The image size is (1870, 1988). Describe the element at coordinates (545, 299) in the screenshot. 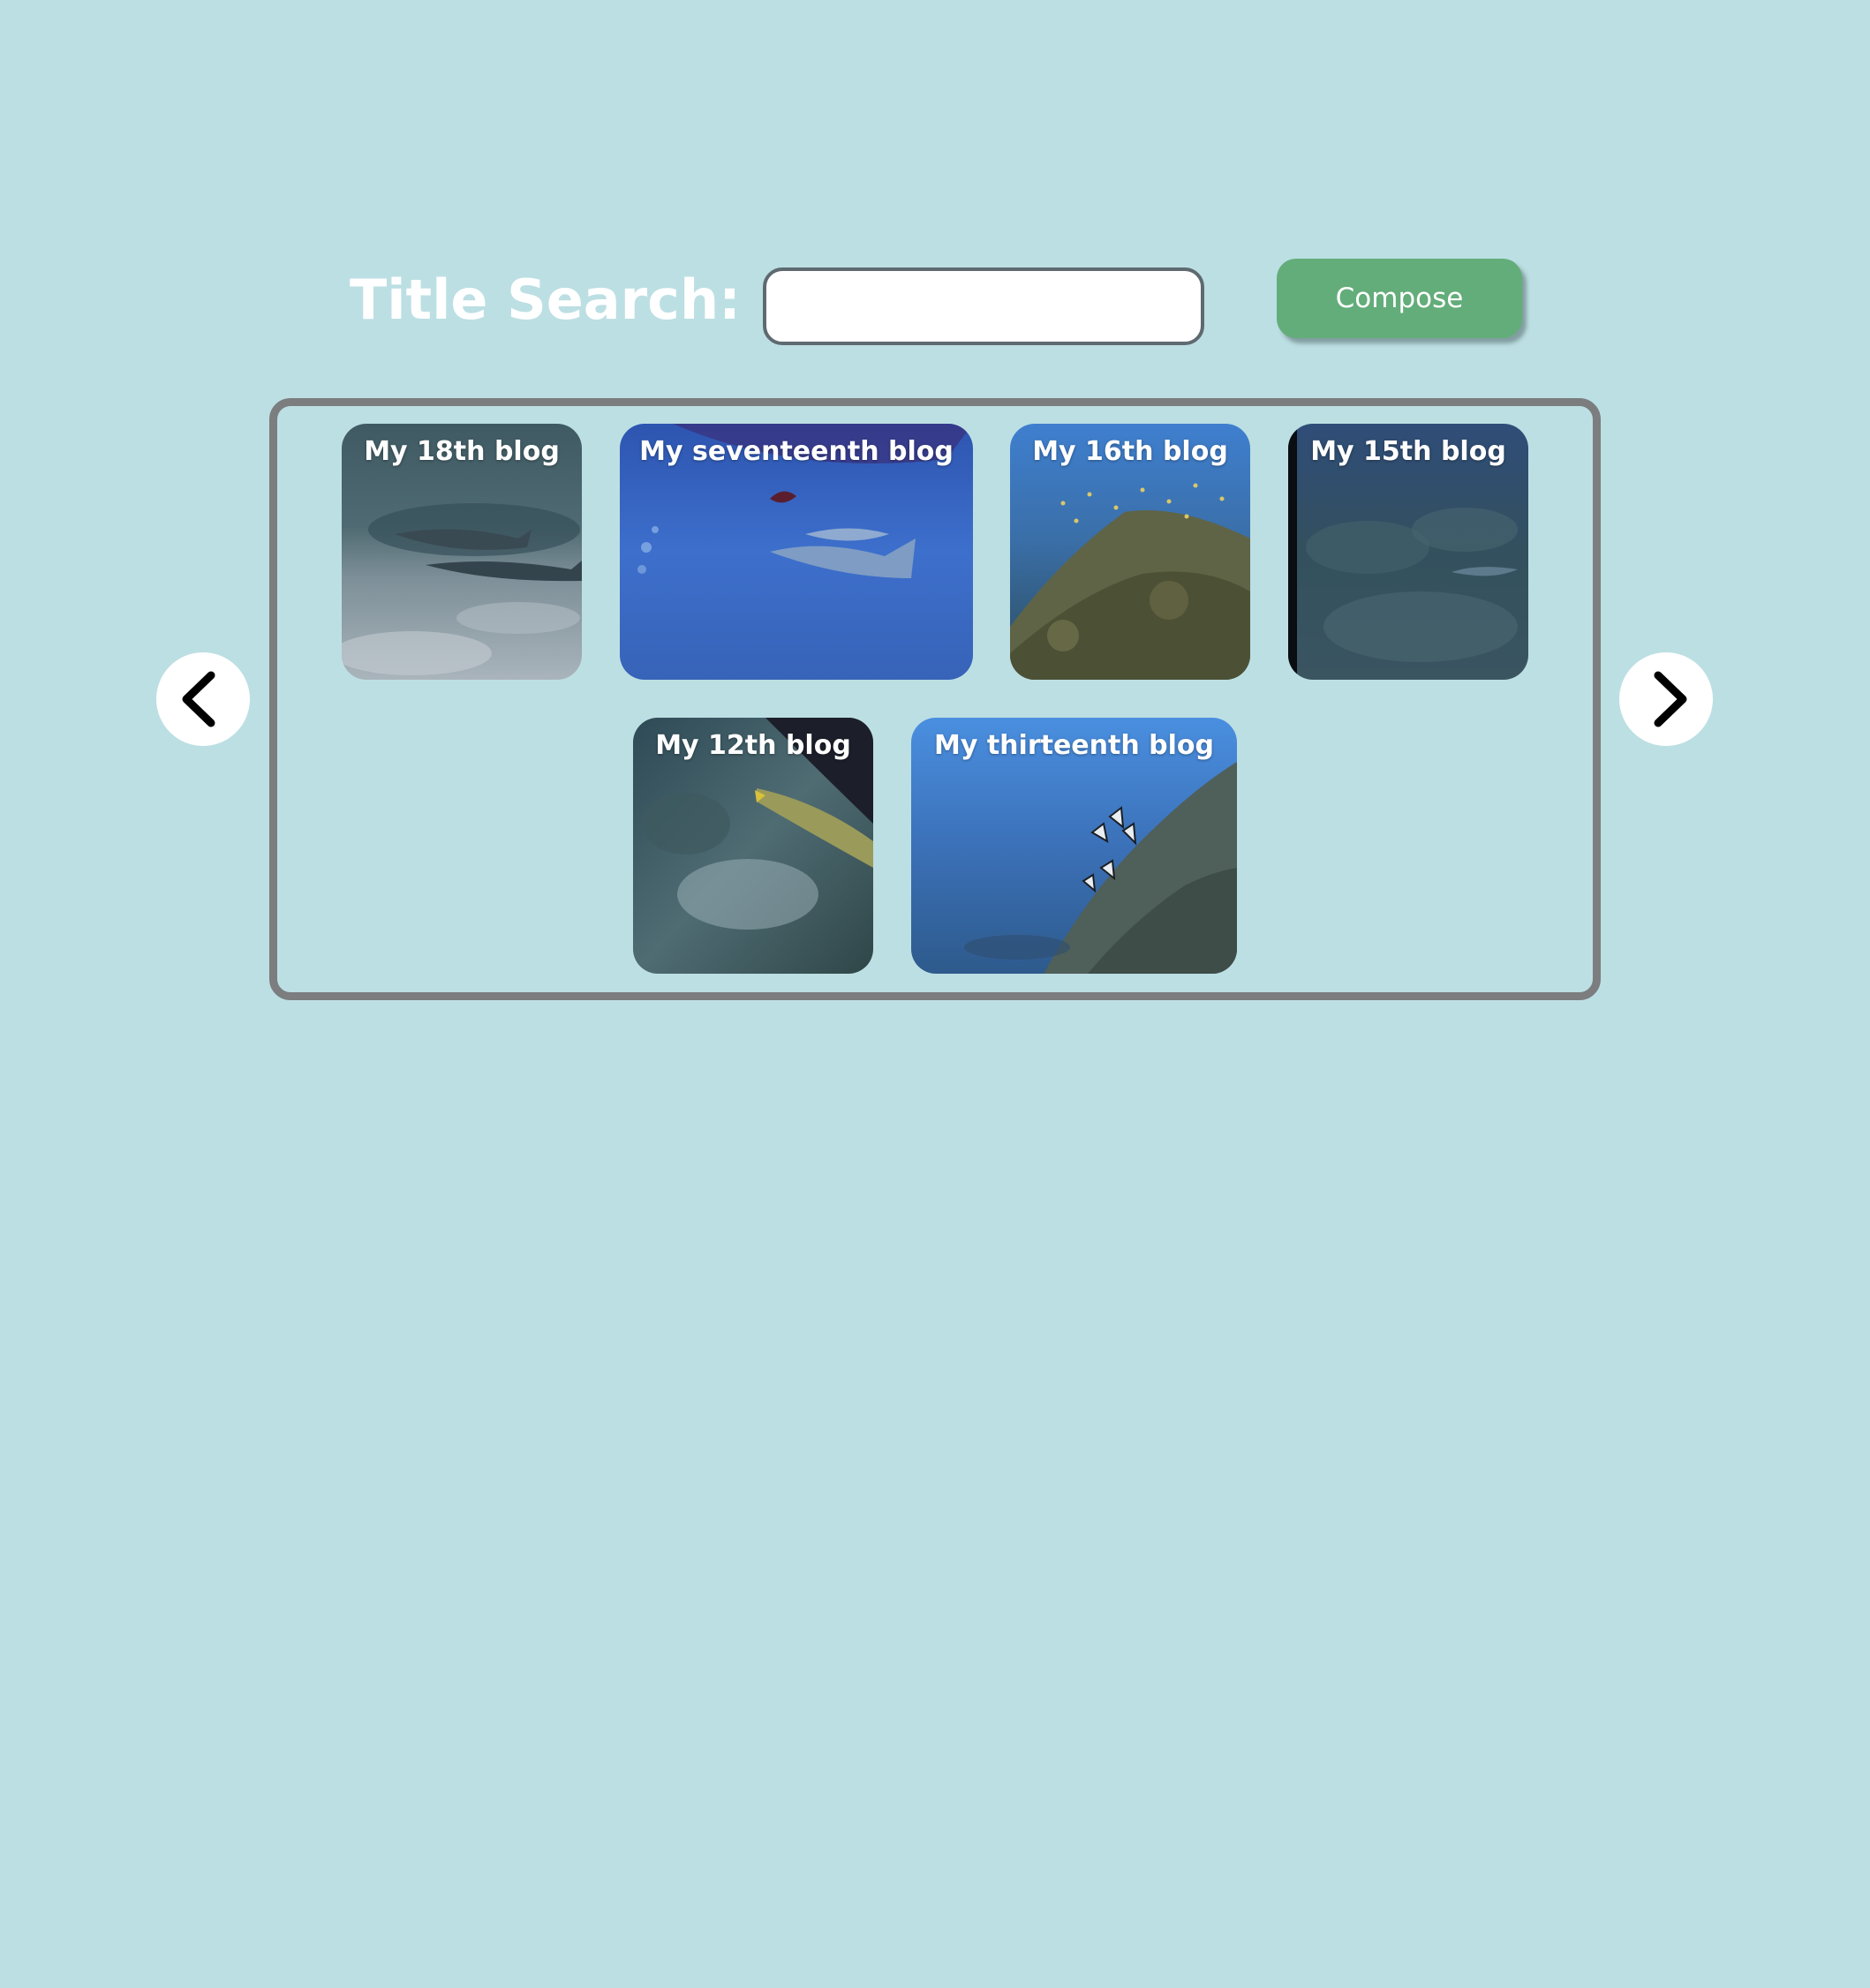

I see `title-search-label: Title Search:` at that location.